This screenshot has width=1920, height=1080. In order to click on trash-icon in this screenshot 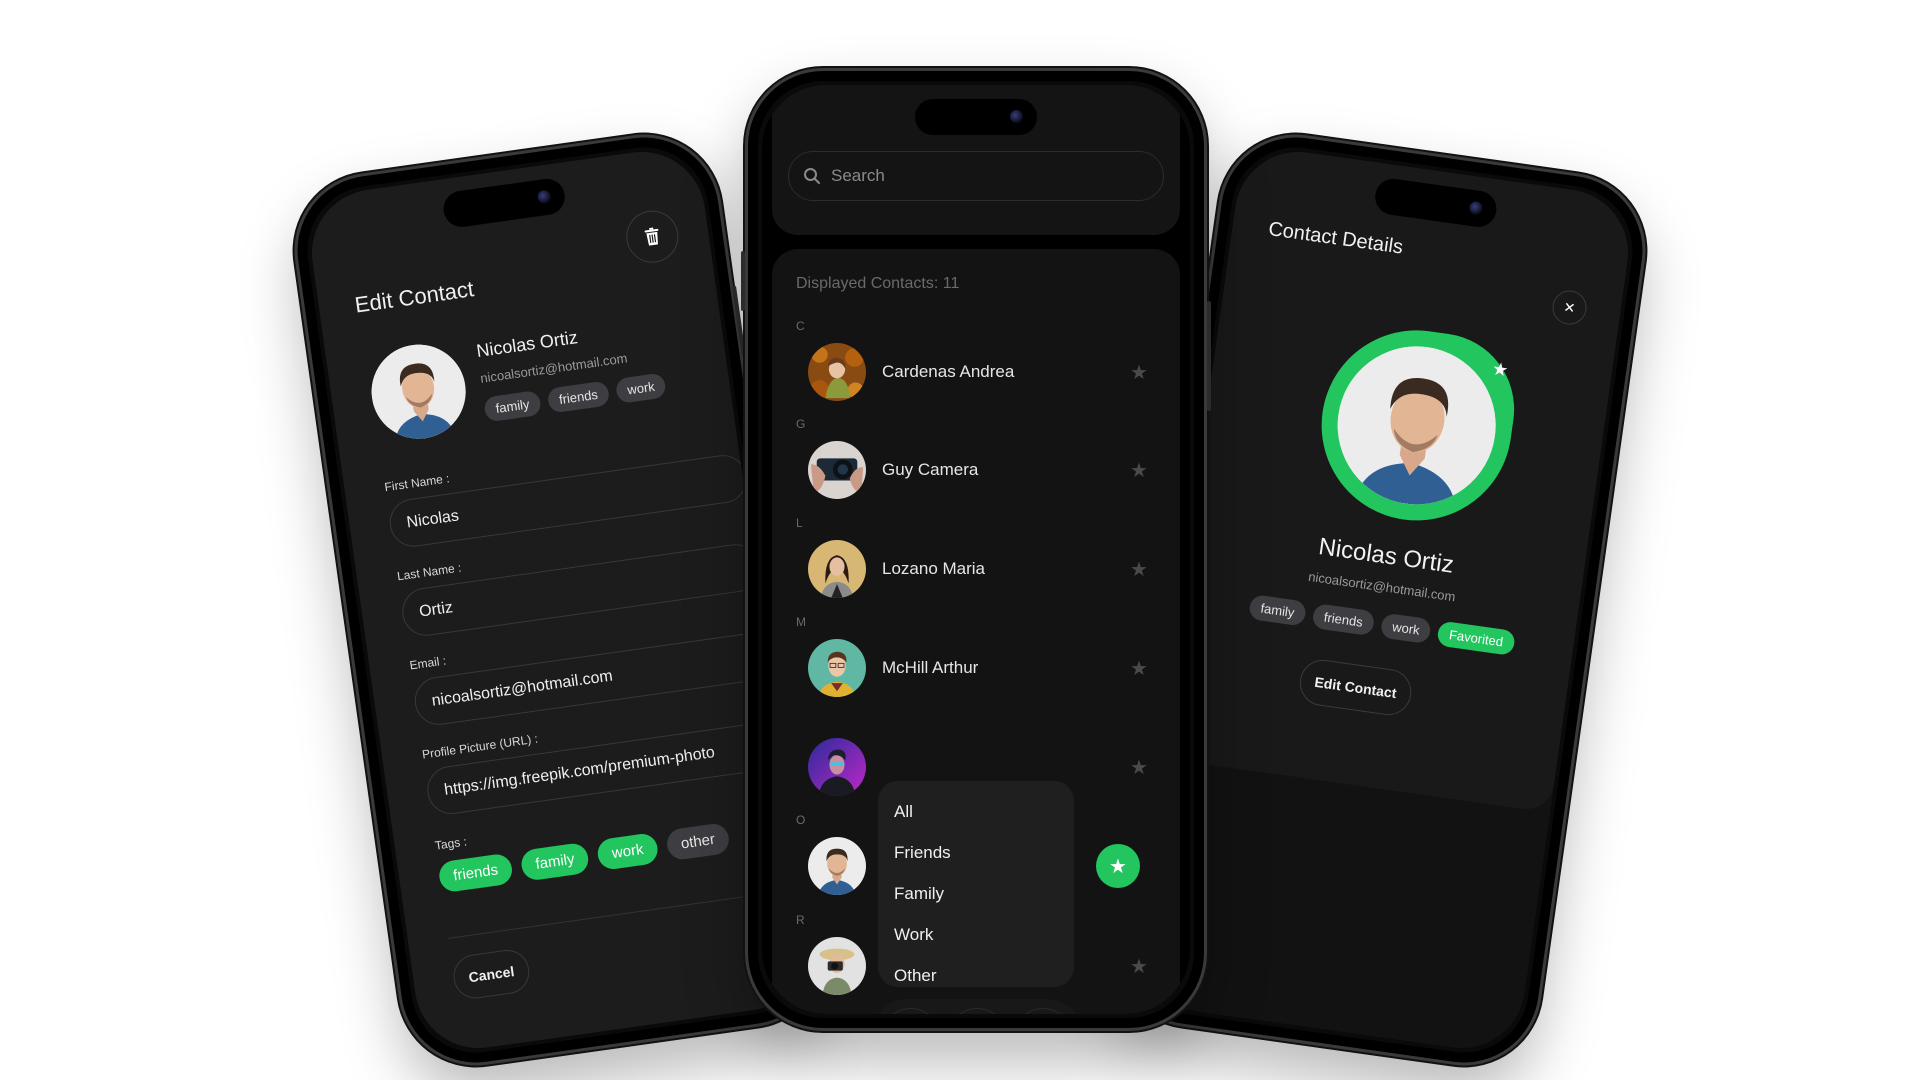, I will do `click(651, 236)`.